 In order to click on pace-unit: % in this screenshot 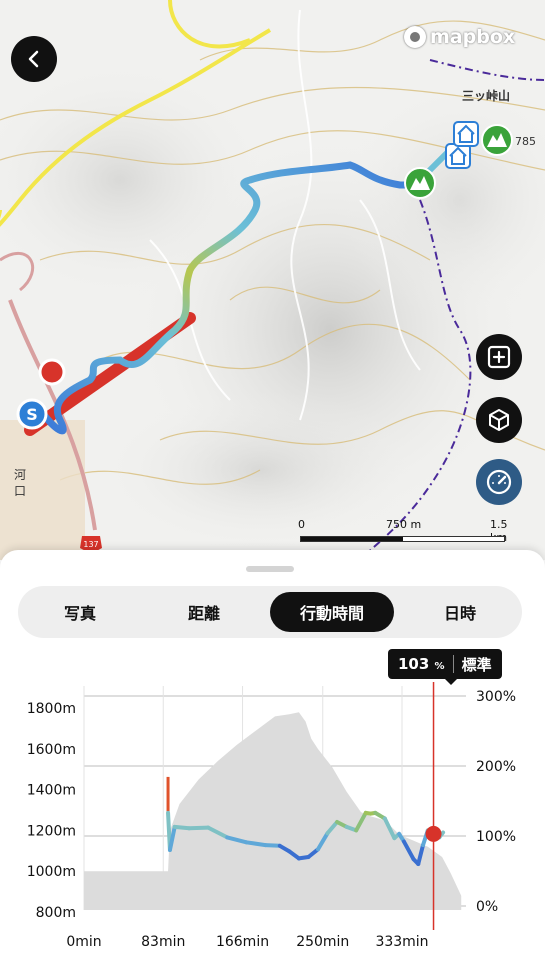, I will do `click(439, 666)`.